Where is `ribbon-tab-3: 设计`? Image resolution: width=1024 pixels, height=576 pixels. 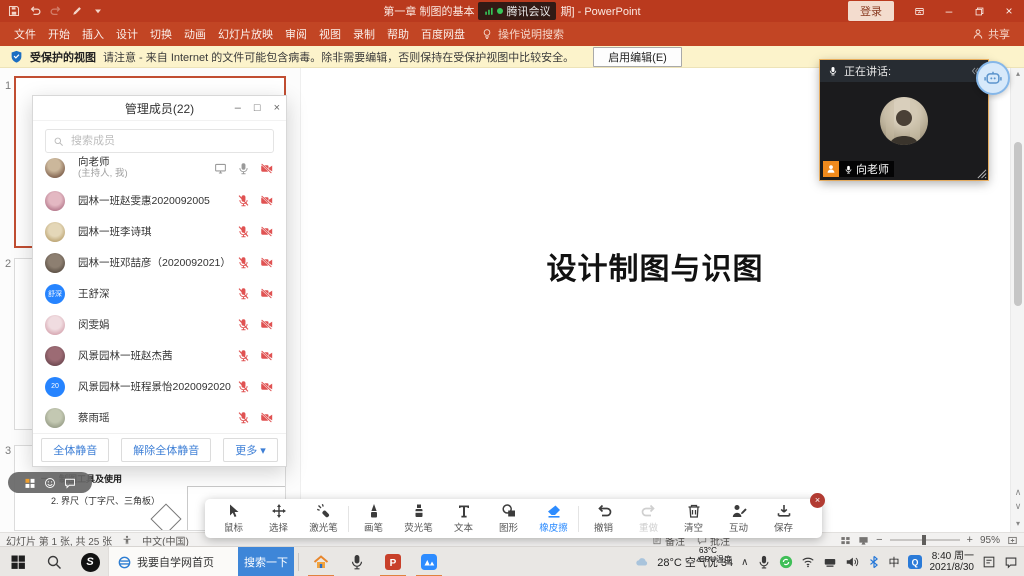 ribbon-tab-3: 设计 is located at coordinates (127, 34).